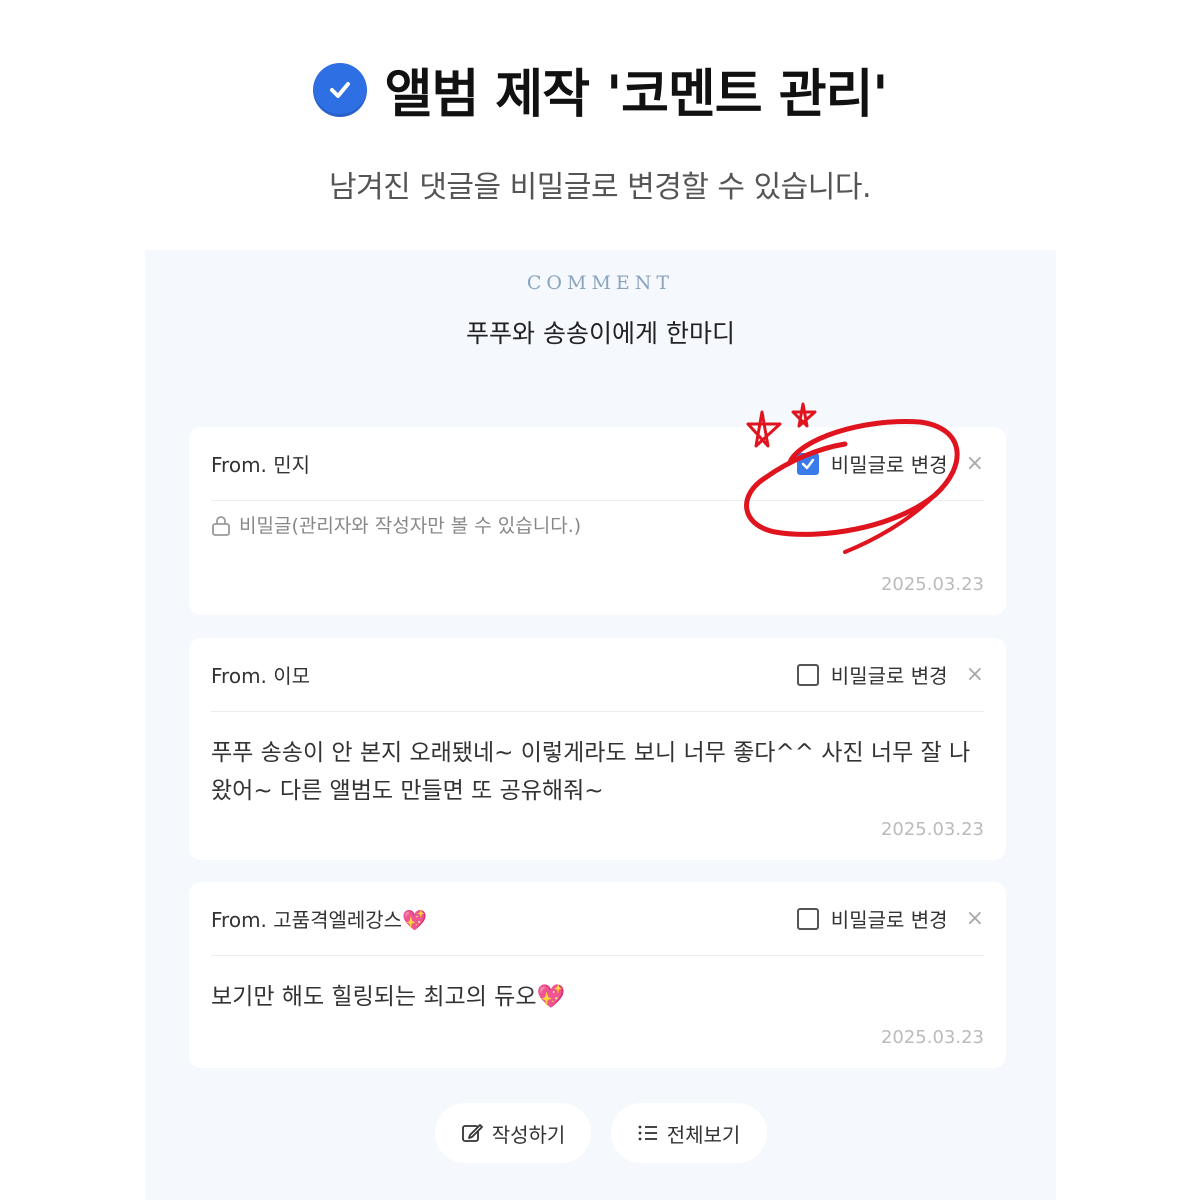  Describe the element at coordinates (597, 997) in the screenshot. I see `comment-body: 보기만 해도 힐링되는 최고의 듀오💖` at that location.